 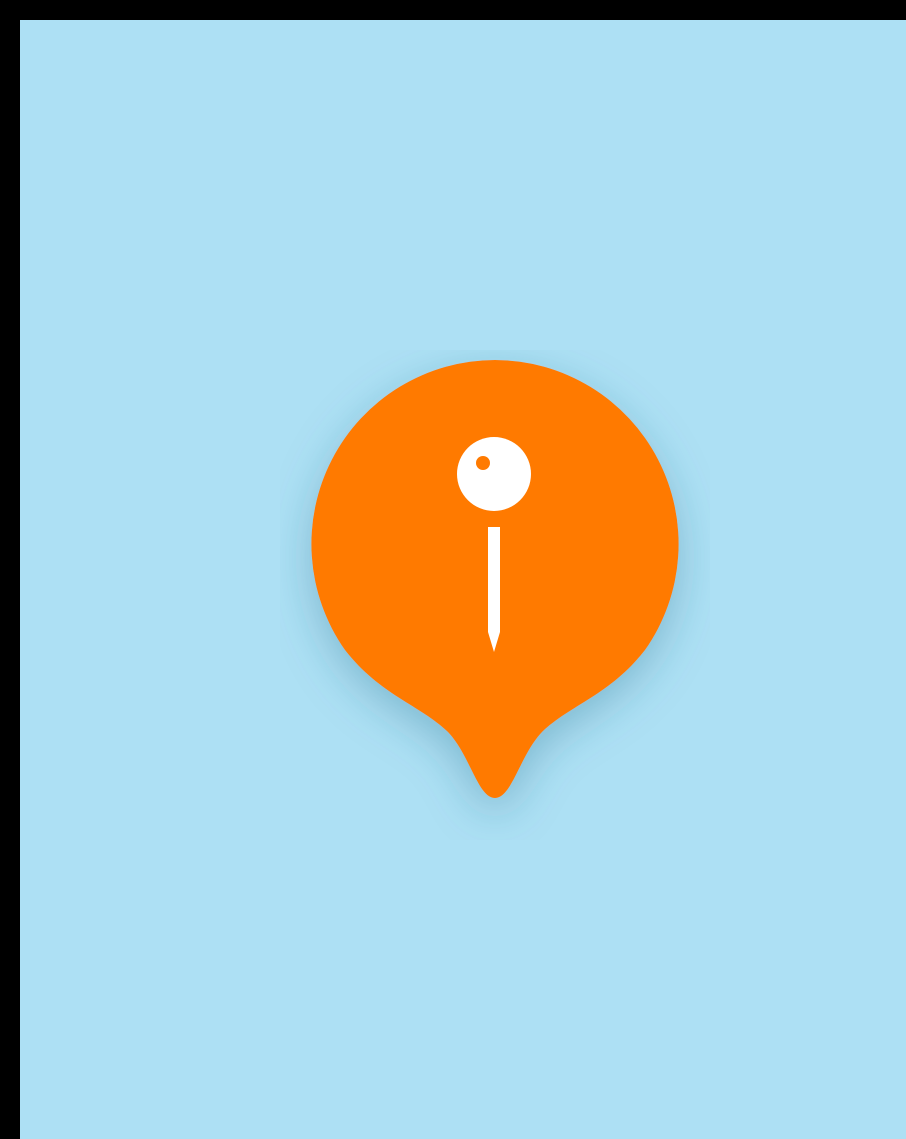 I want to click on pushpin-needle, so click(x=494, y=589).